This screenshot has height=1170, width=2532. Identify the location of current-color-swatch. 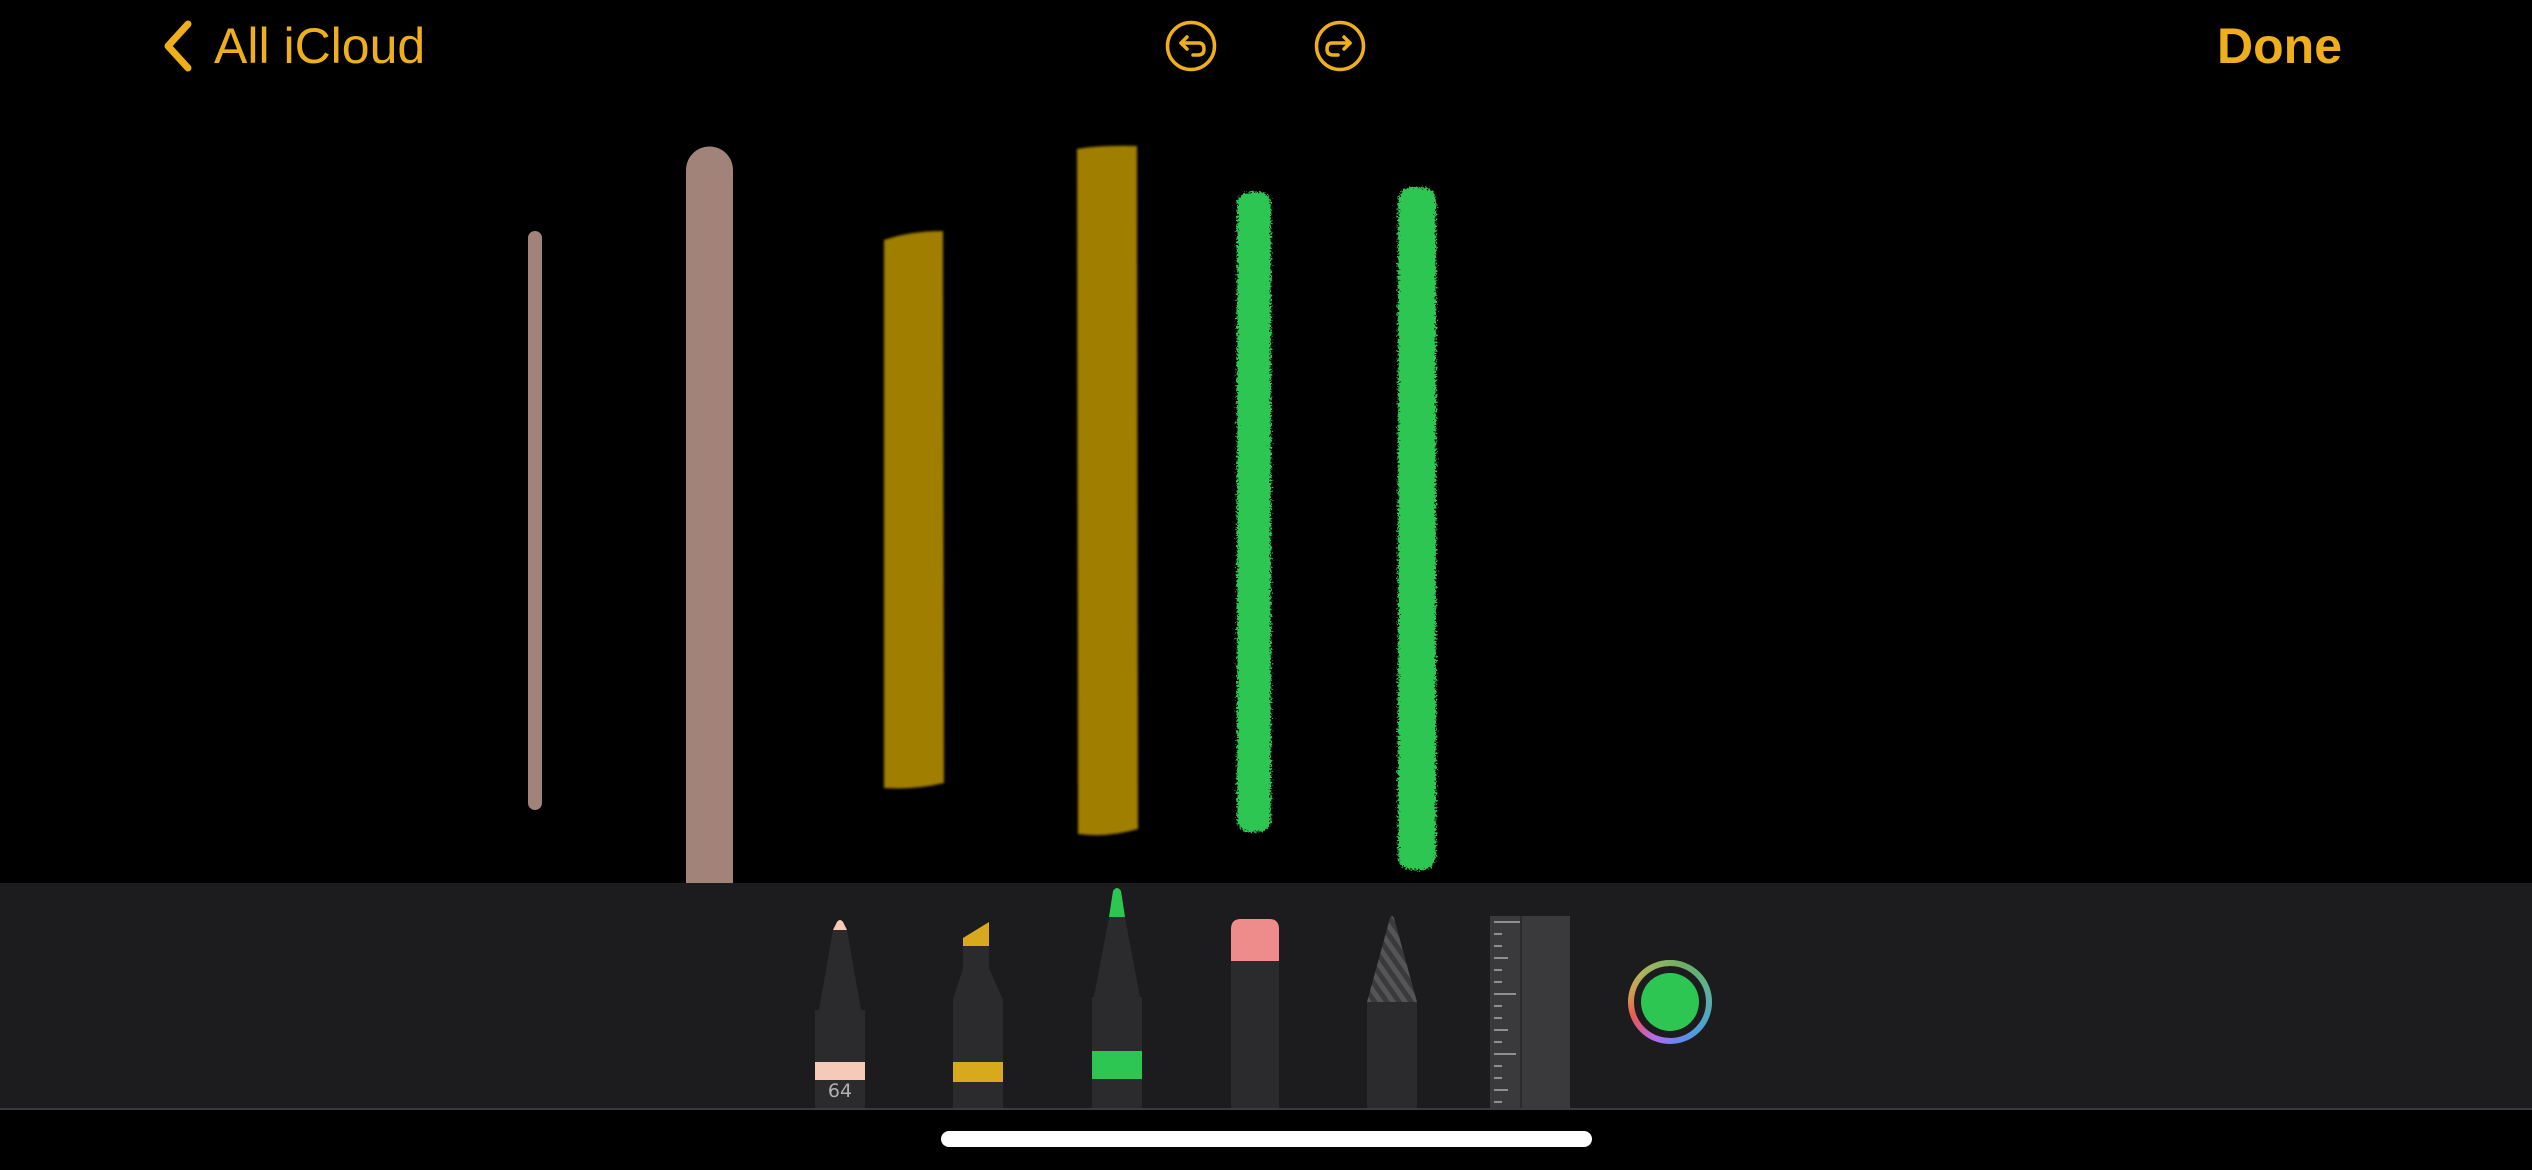
(1670, 1002).